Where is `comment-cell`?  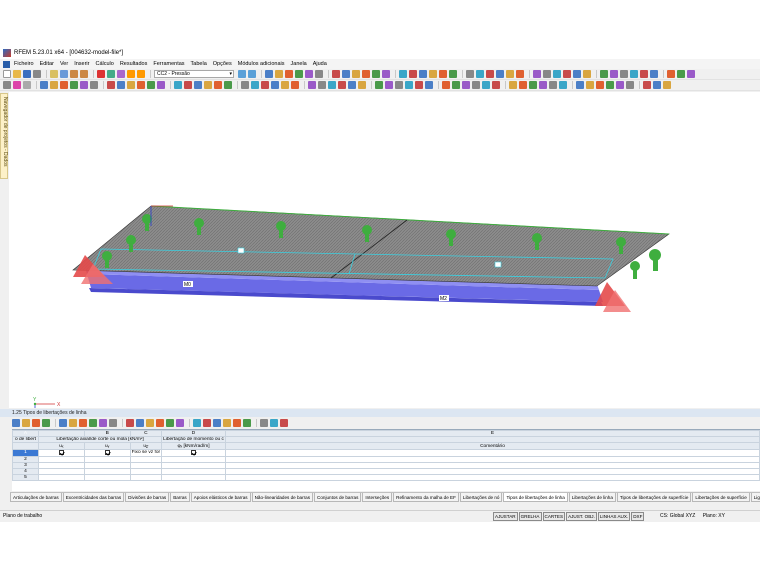 comment-cell is located at coordinates (492, 453).